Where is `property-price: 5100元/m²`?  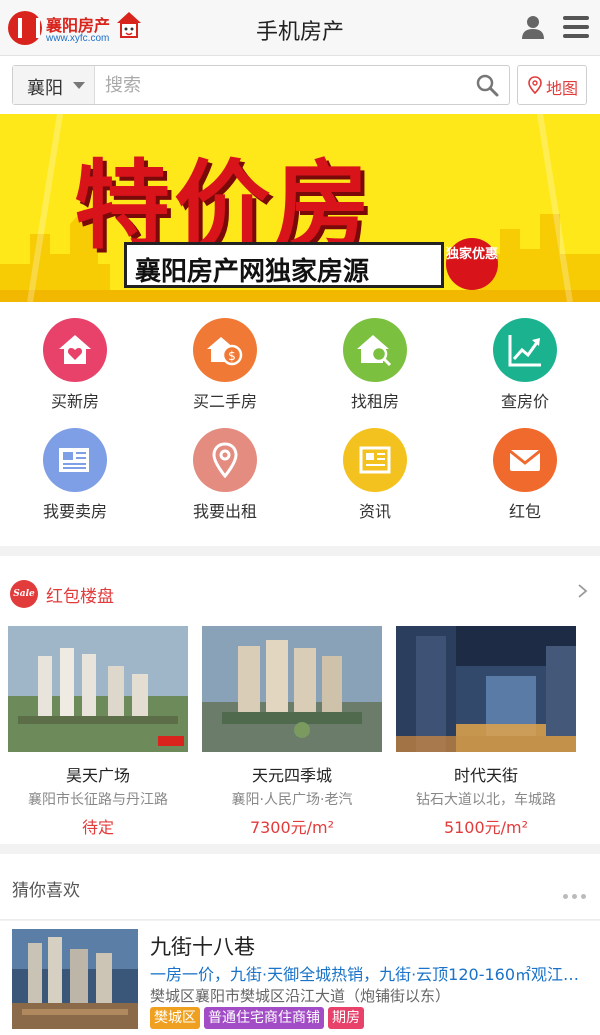
property-price: 5100元/m² is located at coordinates (486, 827).